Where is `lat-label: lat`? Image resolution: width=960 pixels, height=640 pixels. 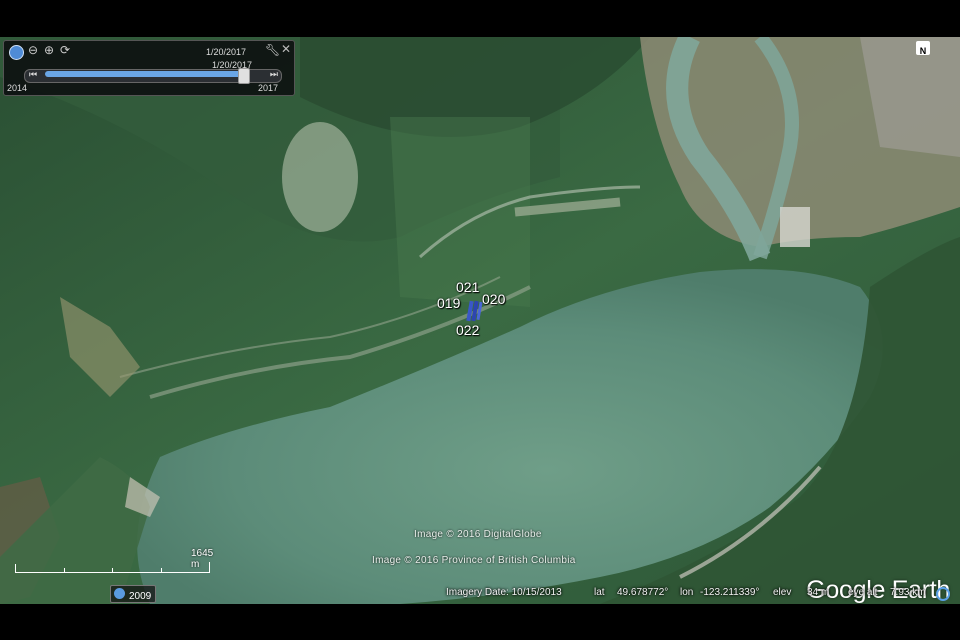 lat-label: lat is located at coordinates (599, 592).